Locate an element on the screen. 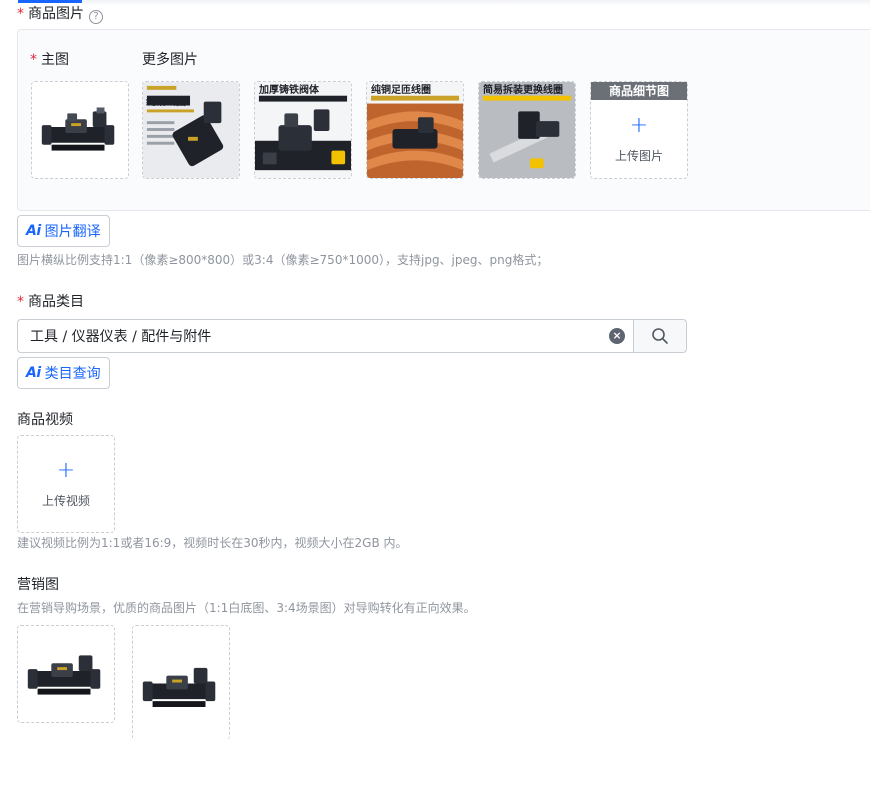 Image resolution: width=870 pixels, height=808 pixels. upload-image-label: 上传图片 is located at coordinates (638, 155).